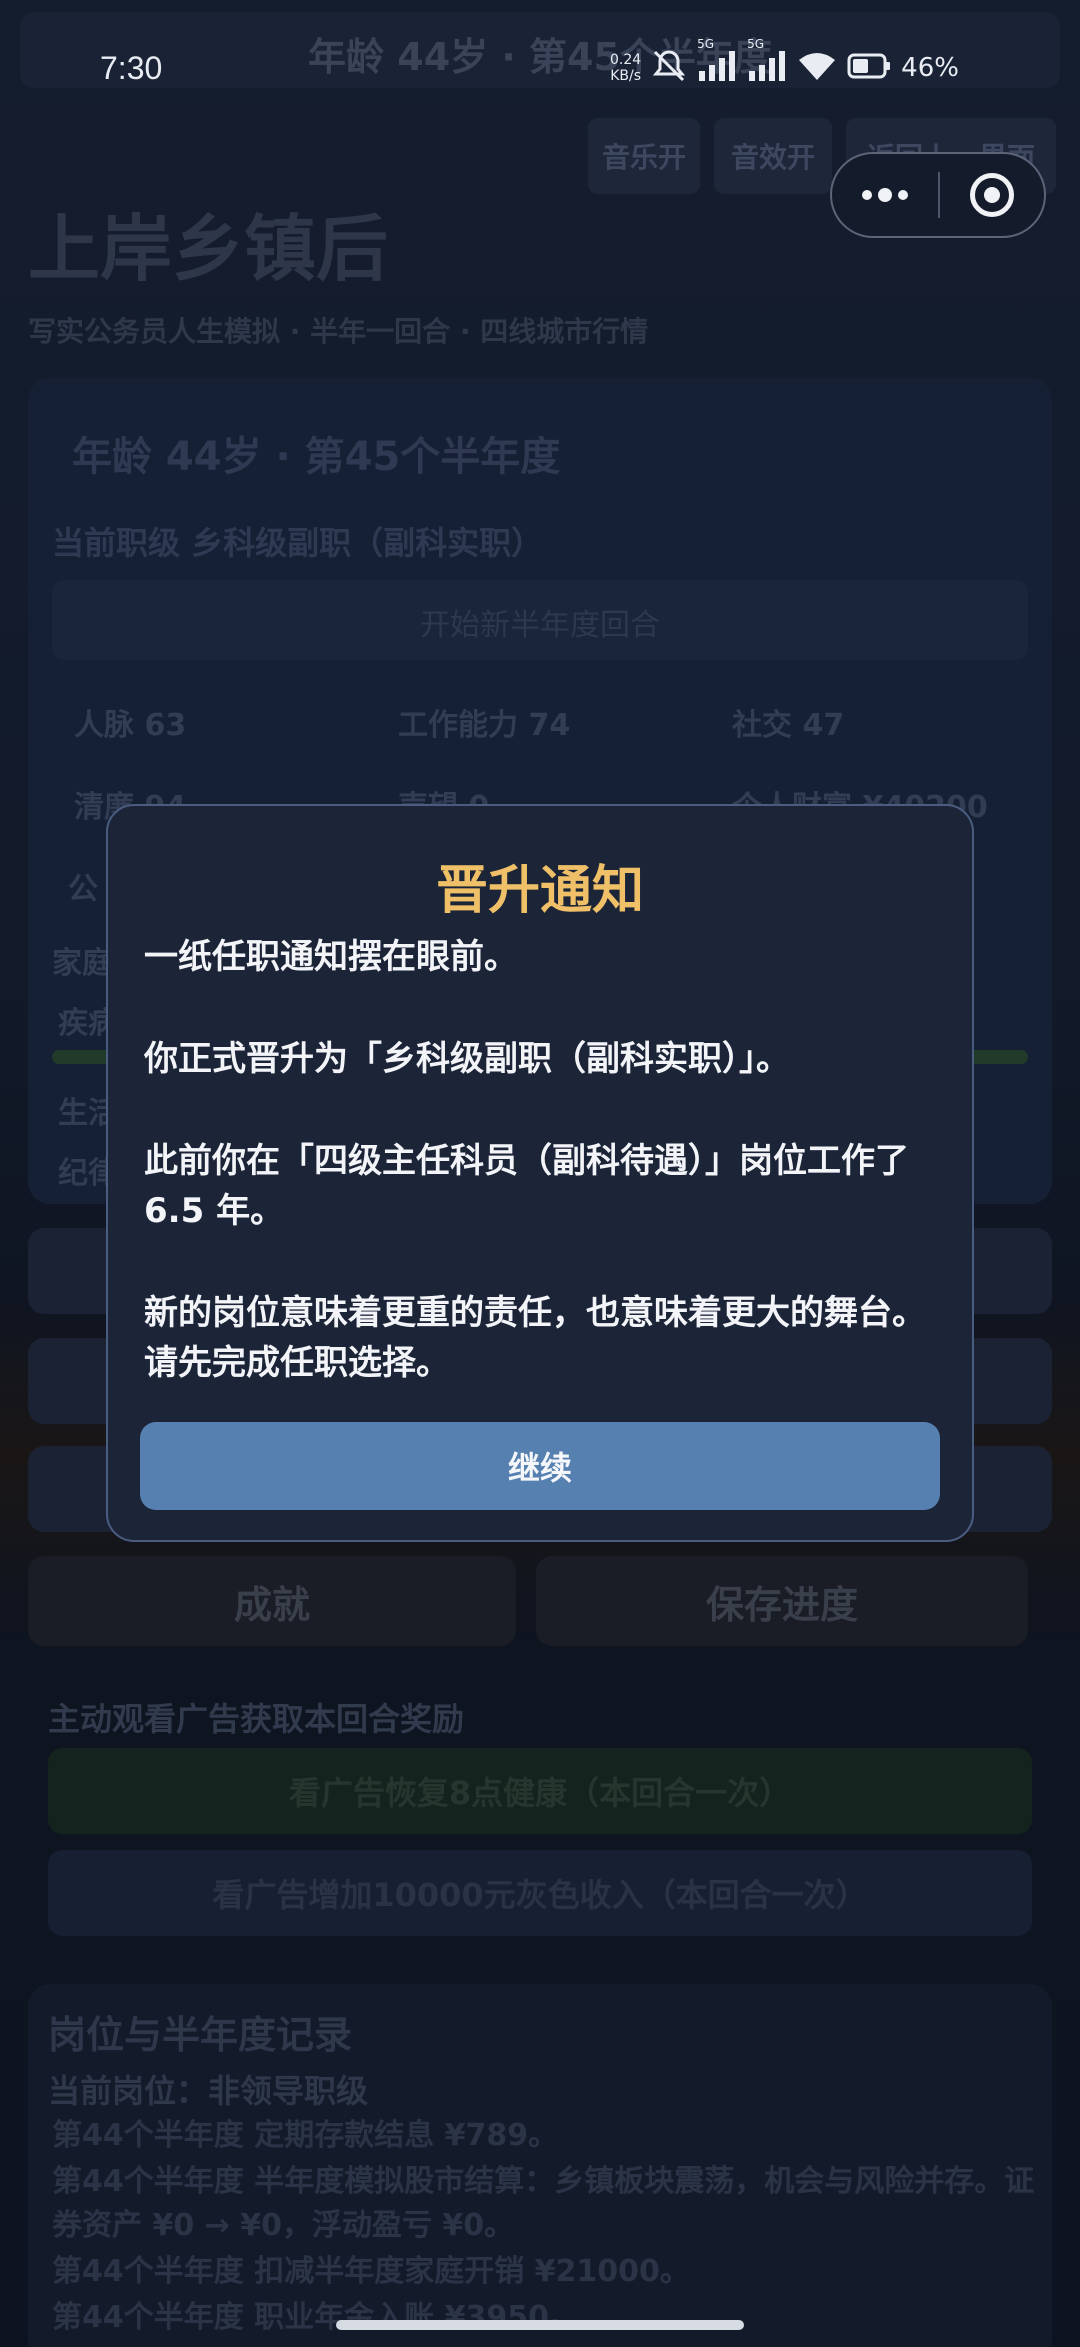 This screenshot has height=2347, width=1080. I want to click on sfx-toggle-button: 音效开, so click(773, 156).